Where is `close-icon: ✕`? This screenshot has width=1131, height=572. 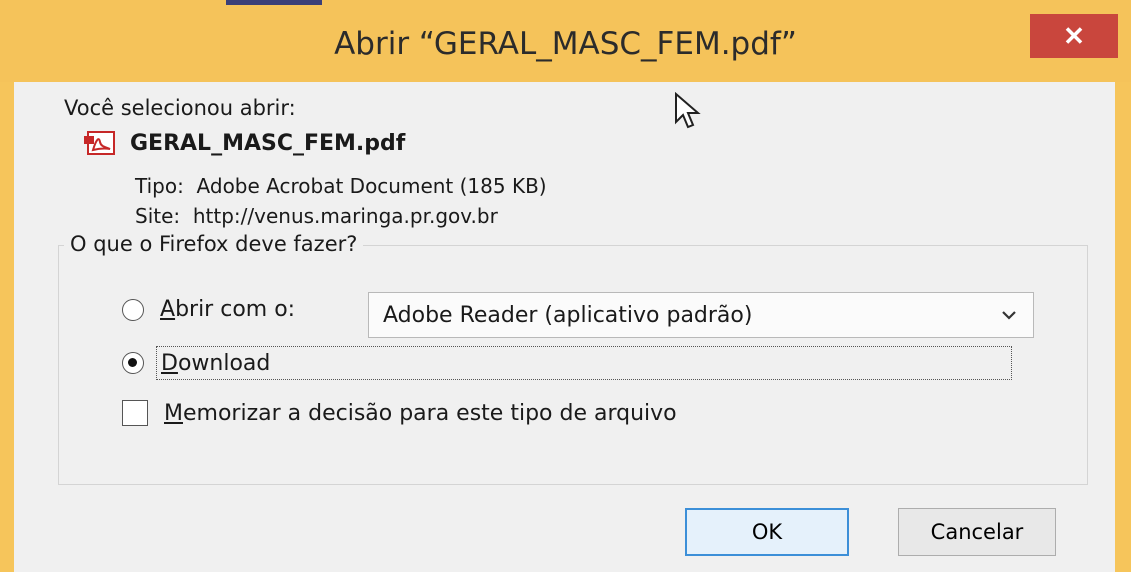
close-icon: ✕ is located at coordinates (1074, 35).